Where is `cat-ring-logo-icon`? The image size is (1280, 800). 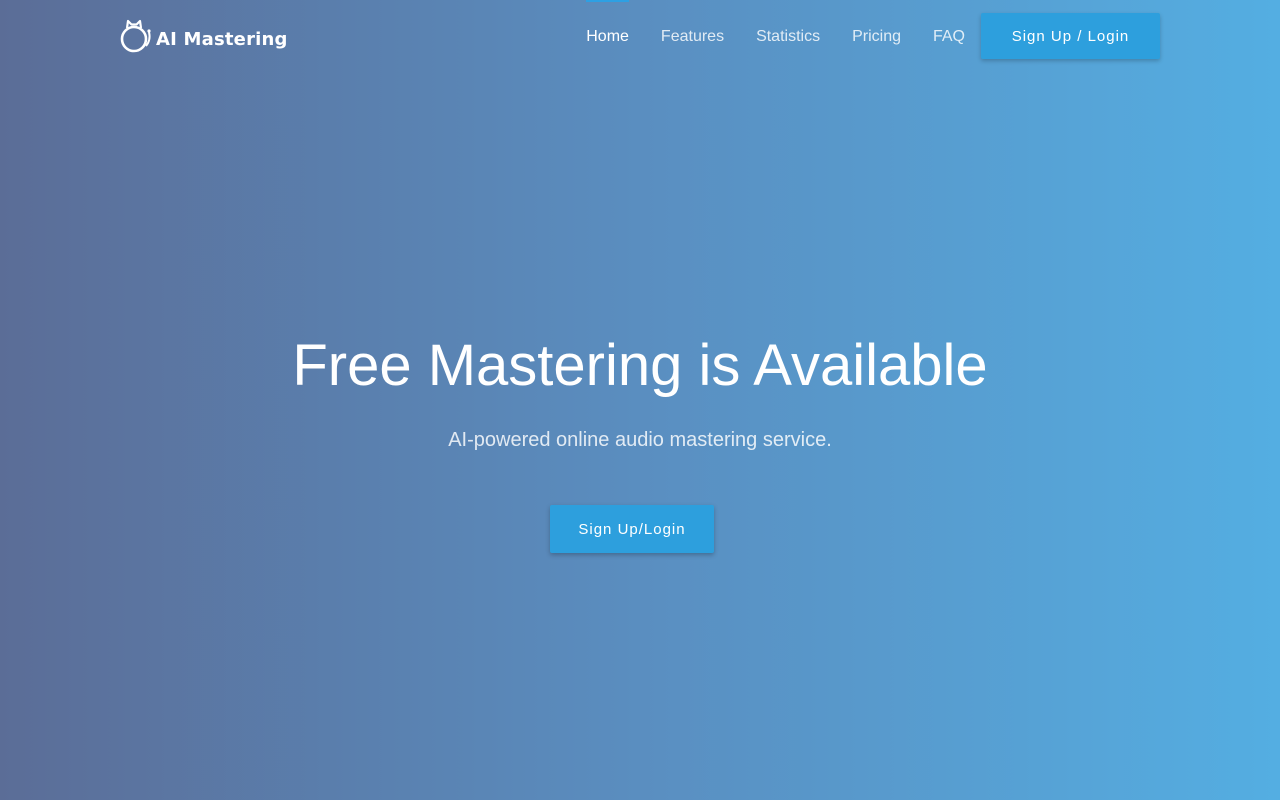
cat-ring-logo-icon is located at coordinates (137, 36).